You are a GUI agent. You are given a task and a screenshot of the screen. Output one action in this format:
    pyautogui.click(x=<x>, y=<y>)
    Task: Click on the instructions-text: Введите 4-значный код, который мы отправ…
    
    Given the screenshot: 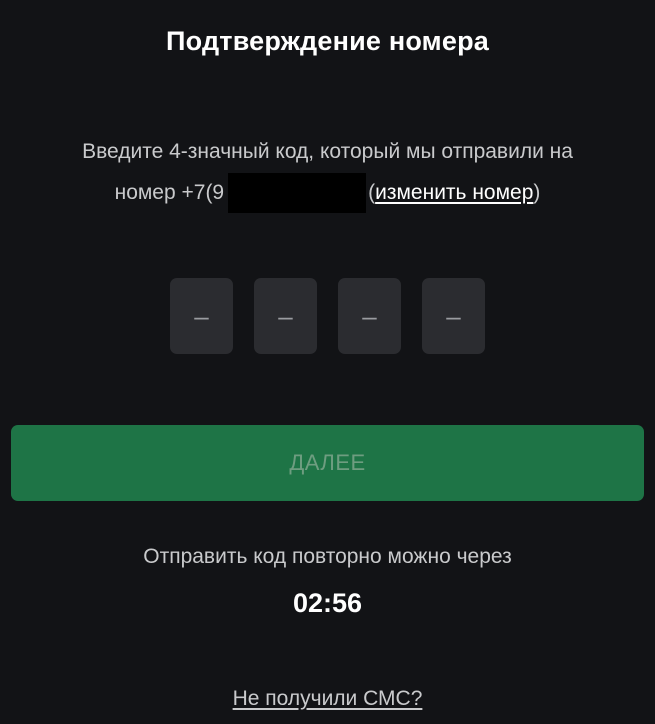 What is the action you would take?
    pyautogui.click(x=327, y=172)
    